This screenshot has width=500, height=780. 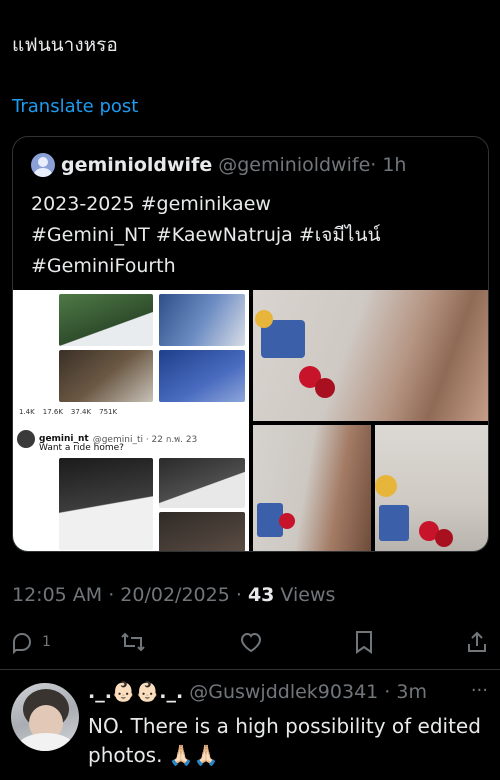 What do you see at coordinates (130, 595) in the screenshot?
I see `post-timestamp: 12:05 AM · 20/02/2025 ·` at bounding box center [130, 595].